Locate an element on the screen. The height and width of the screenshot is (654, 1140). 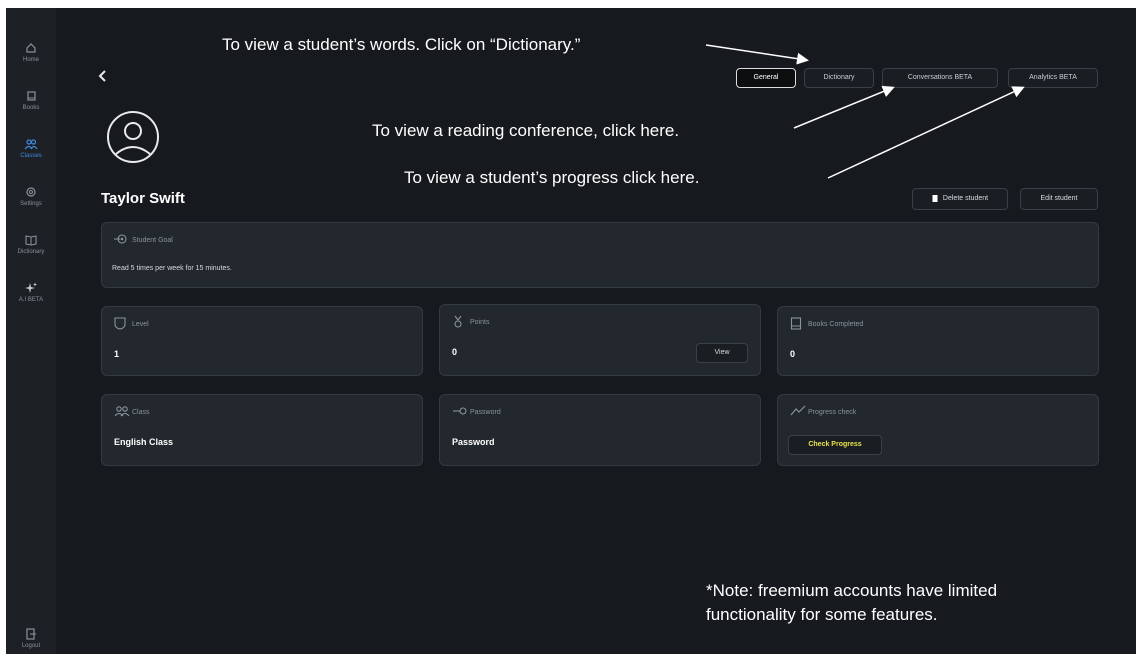
arrow-to-conversations is located at coordinates (844, 107).